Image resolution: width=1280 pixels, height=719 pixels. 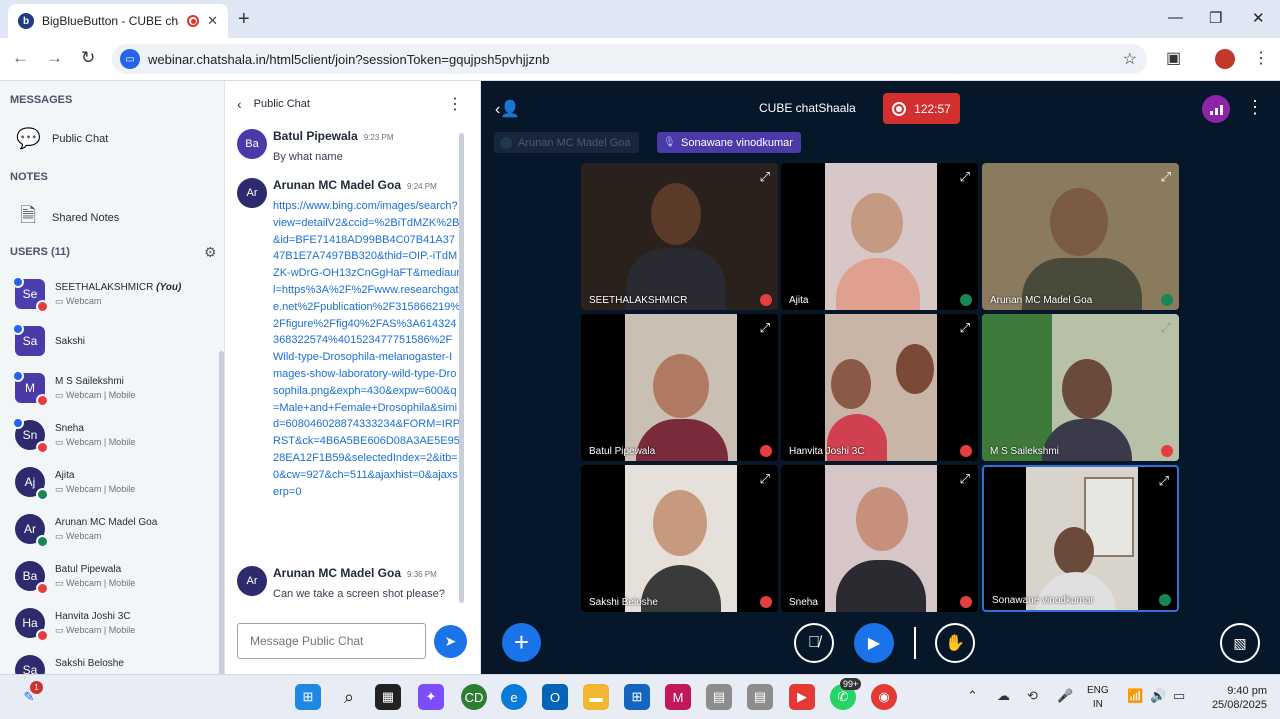 What do you see at coordinates (212, 21) in the screenshot?
I see `close-tab-icon: ✕` at bounding box center [212, 21].